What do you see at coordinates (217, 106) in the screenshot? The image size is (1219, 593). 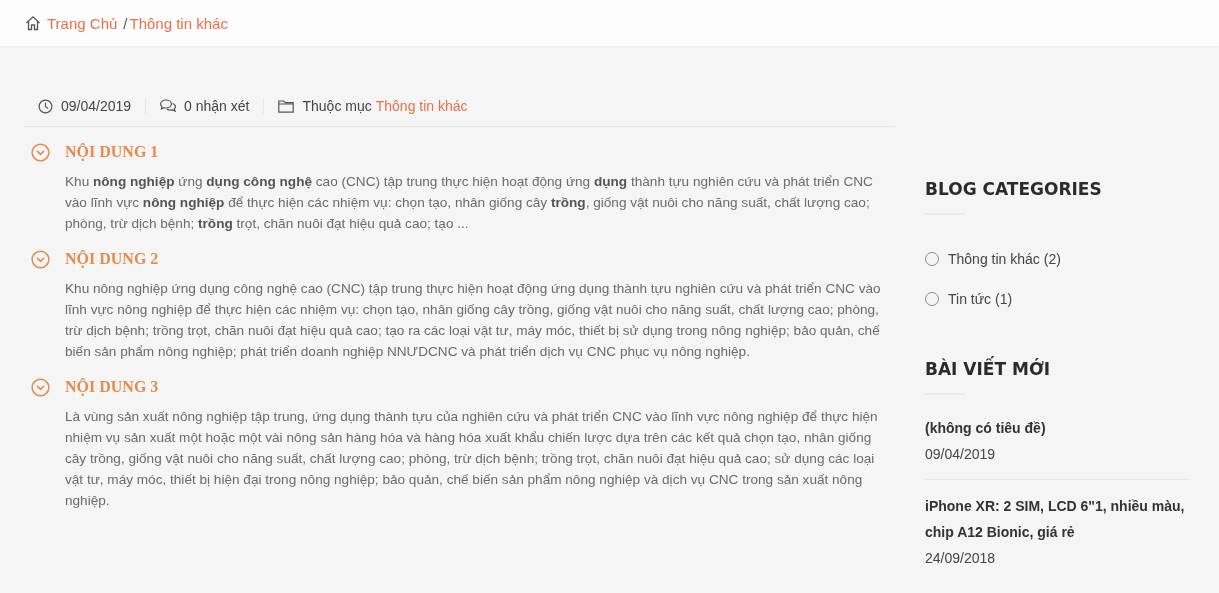 I see `comment-count: 0 nhận xét` at bounding box center [217, 106].